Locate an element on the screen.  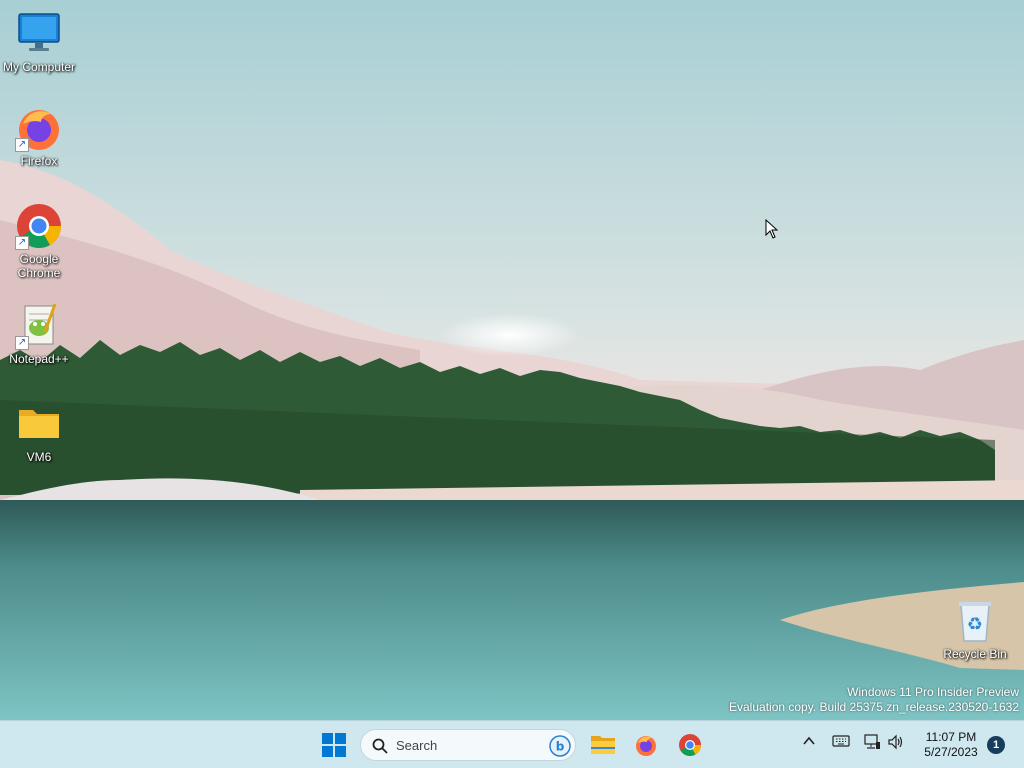
chrome-icon: ↗ is located at coordinates (39, 226).